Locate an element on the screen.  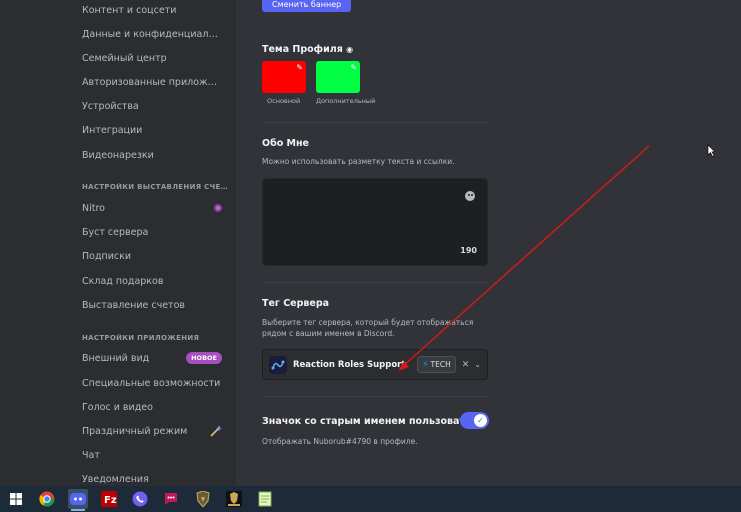
server-tag-title: Тег Сервера is located at coordinates (296, 303).